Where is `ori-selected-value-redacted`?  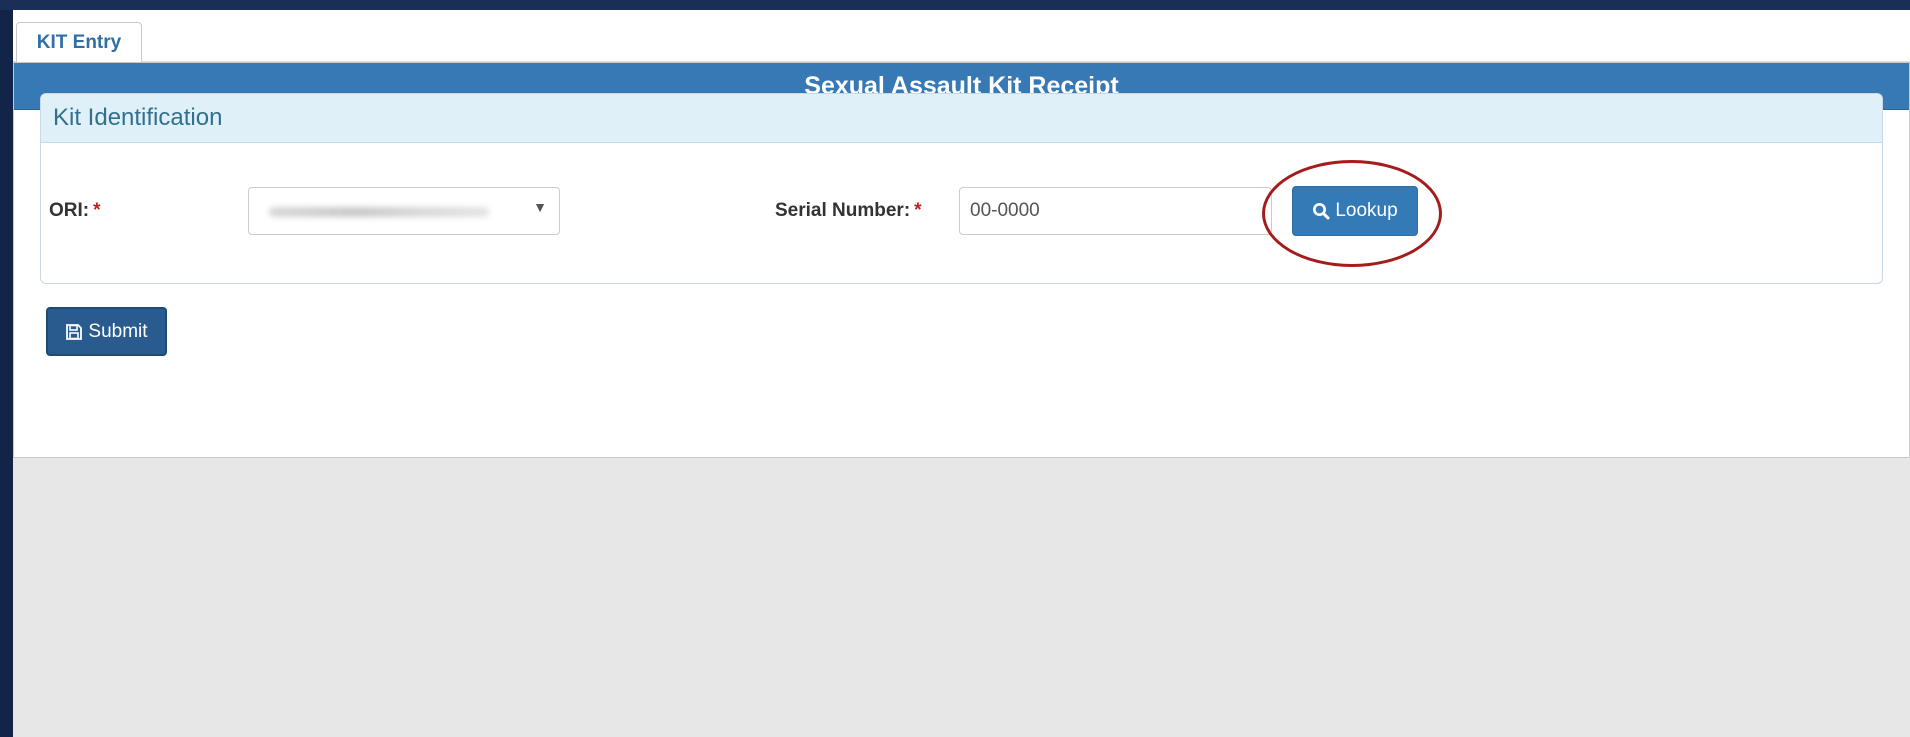 ori-selected-value-redacted is located at coordinates (379, 212).